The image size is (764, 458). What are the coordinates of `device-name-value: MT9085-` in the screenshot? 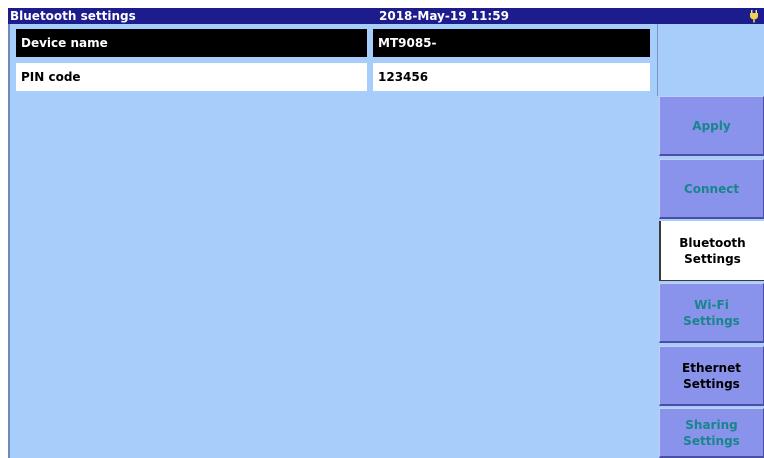 It's located at (511, 43).